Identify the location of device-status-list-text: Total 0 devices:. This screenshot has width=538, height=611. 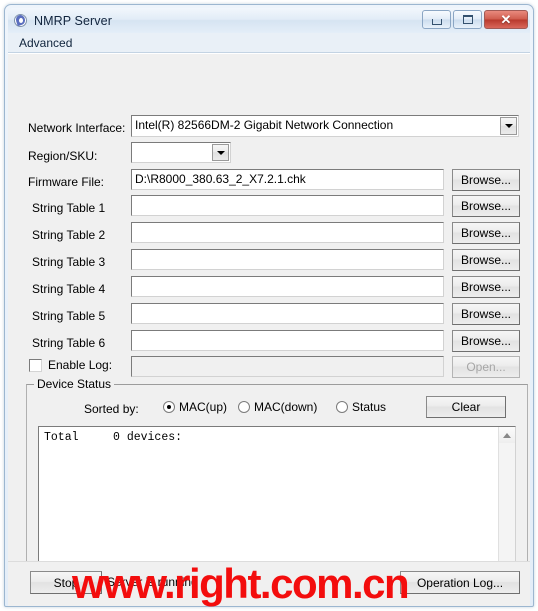
(113, 437).